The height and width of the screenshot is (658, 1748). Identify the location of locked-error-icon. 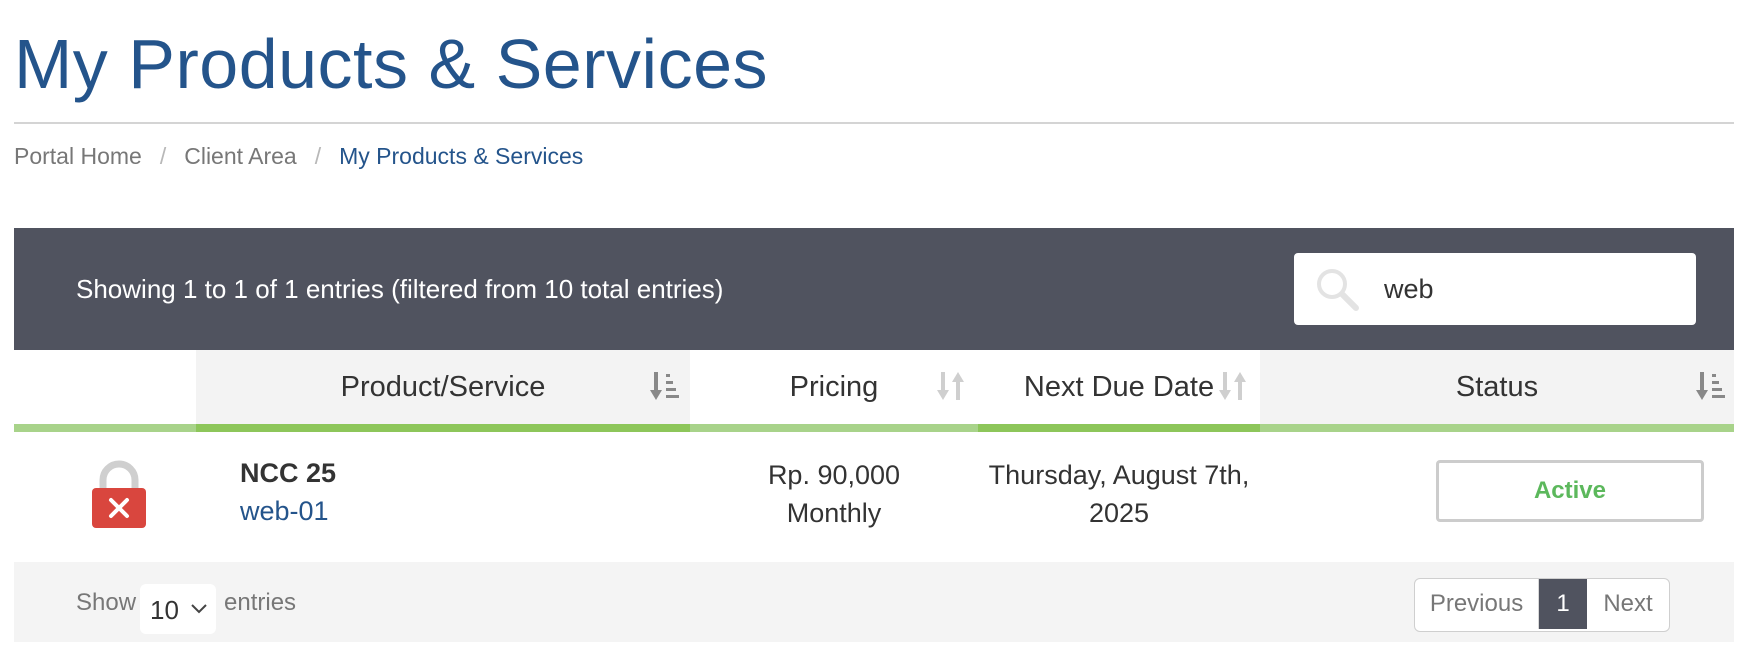
(119, 494).